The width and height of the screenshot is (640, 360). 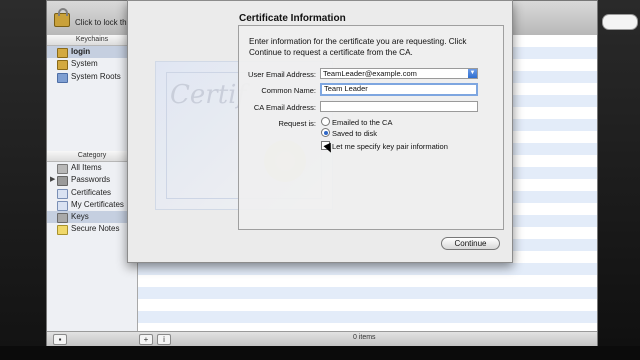 I want to click on sidebar-item-login: login, so click(x=92, y=52).